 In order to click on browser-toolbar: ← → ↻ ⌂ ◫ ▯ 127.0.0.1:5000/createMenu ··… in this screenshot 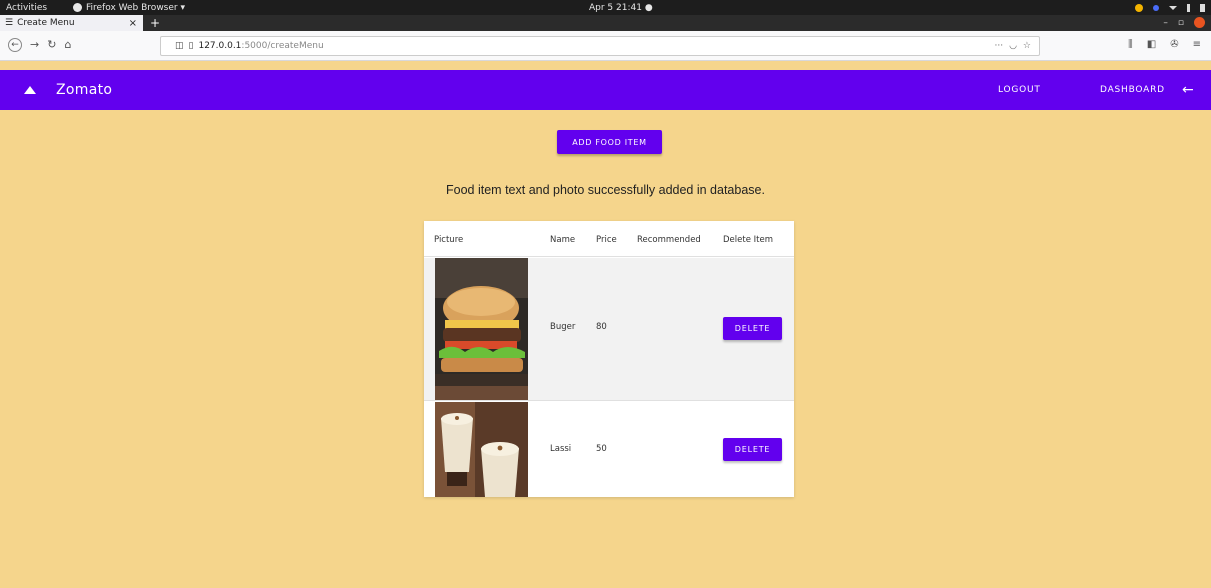, I will do `click(605, 46)`.